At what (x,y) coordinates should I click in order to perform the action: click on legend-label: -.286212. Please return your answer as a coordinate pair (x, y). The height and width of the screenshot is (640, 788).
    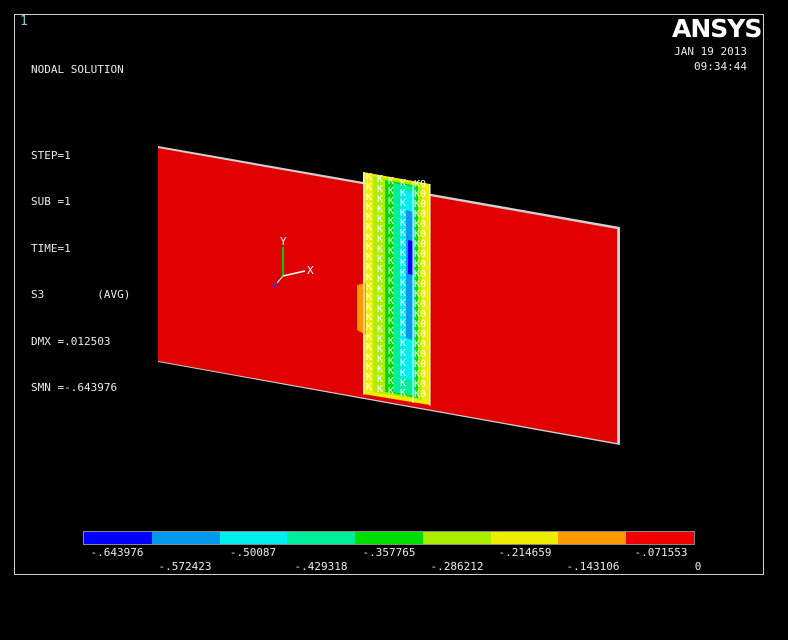
    Looking at the image, I should click on (457, 566).